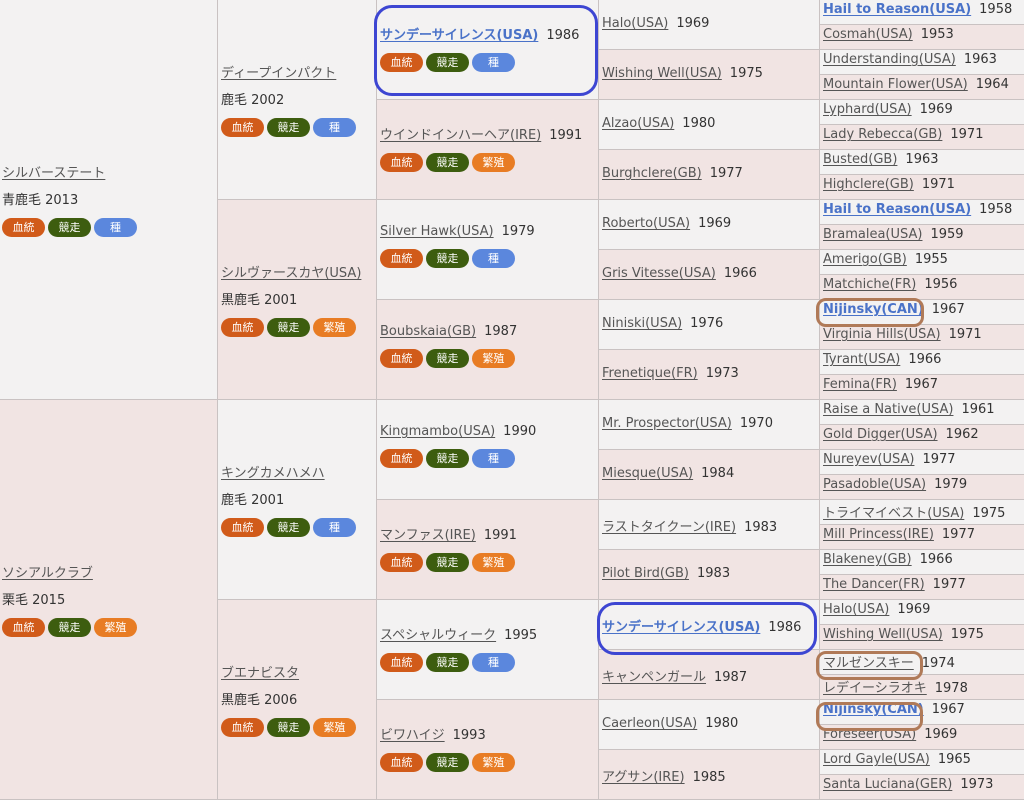 This screenshot has width=1024, height=800. I want to click on horse-name-link: トライマイベスト(USA), so click(893, 513).